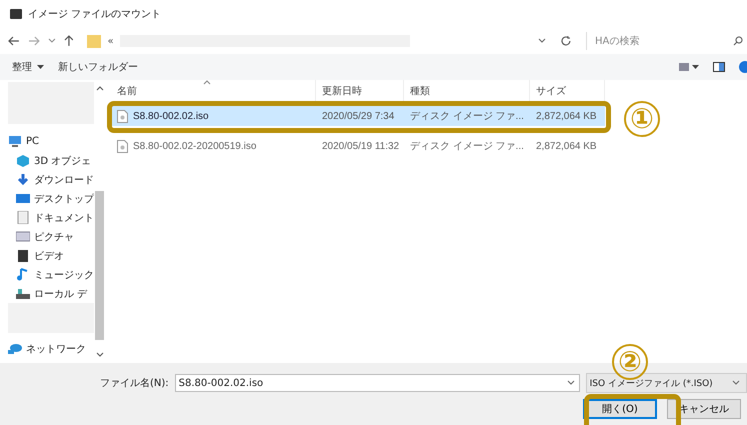 The image size is (747, 425). Describe the element at coordinates (47, 217) in the screenshot. I see `sidebar-item: ドキュメント` at that location.